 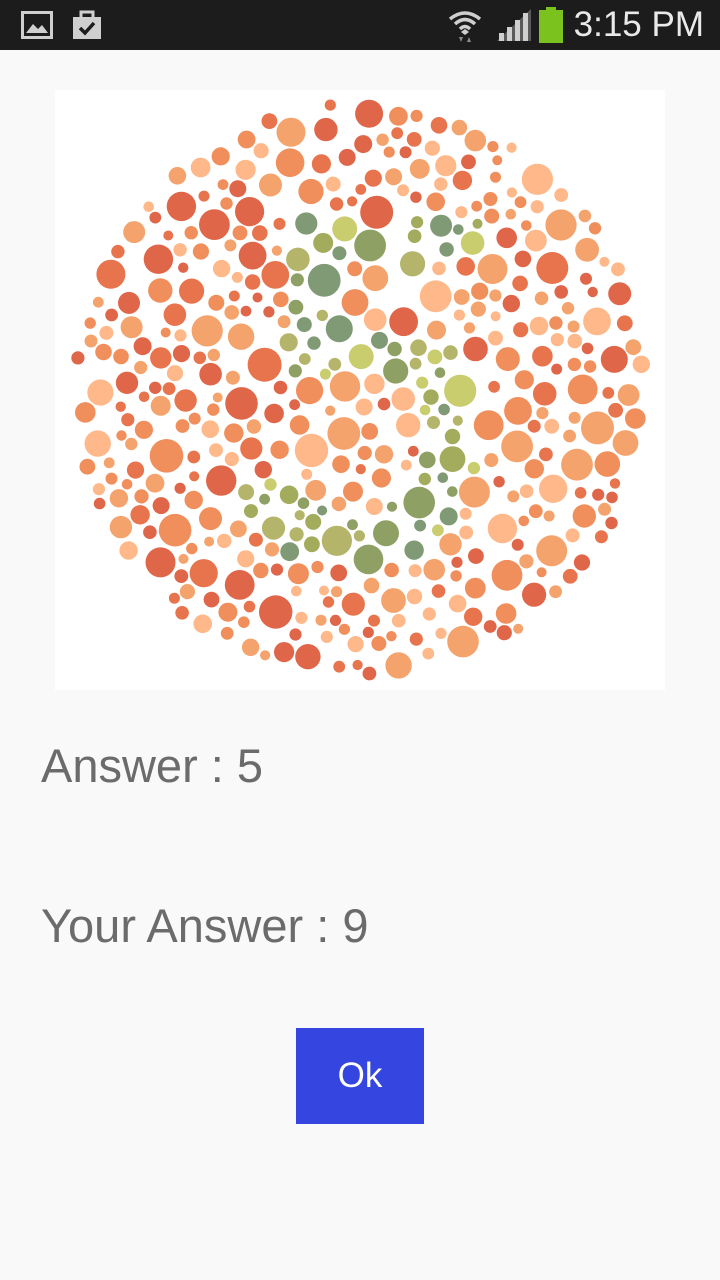 What do you see at coordinates (360, 25) in the screenshot?
I see `status-bar: 3:15 PM` at bounding box center [360, 25].